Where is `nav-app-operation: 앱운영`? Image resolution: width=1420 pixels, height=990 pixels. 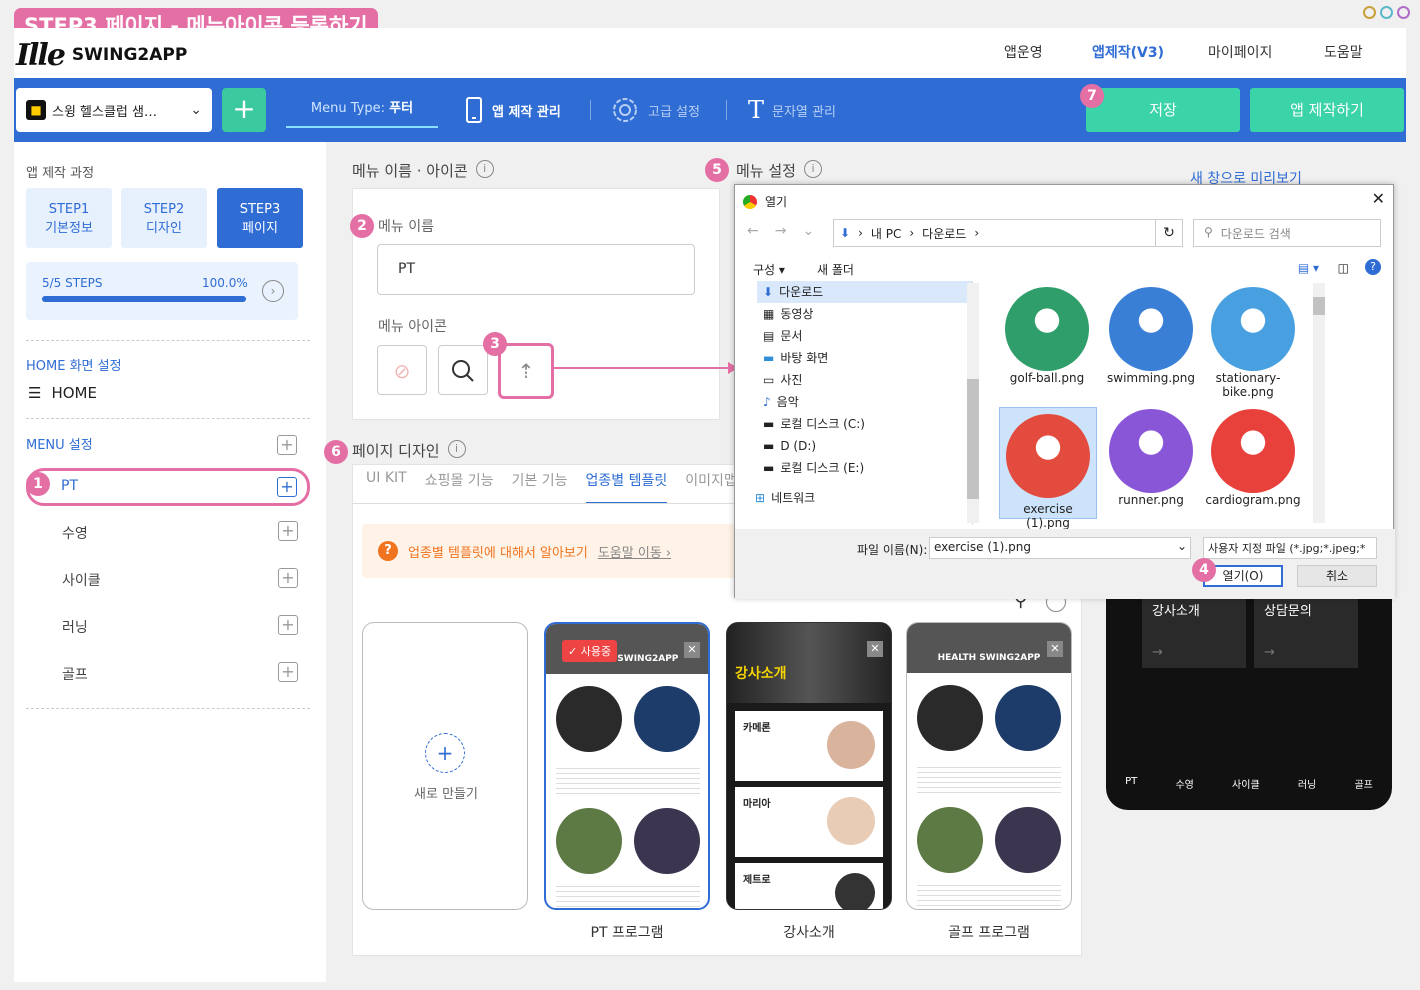
nav-app-operation: 앱운영 is located at coordinates (1023, 52).